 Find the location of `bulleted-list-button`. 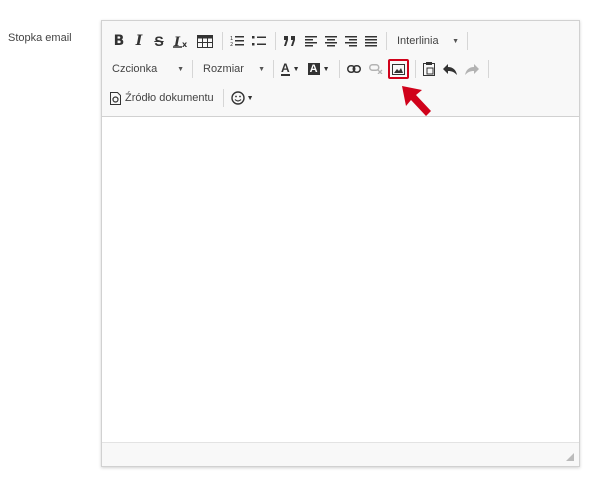

bulleted-list-button is located at coordinates (259, 41).